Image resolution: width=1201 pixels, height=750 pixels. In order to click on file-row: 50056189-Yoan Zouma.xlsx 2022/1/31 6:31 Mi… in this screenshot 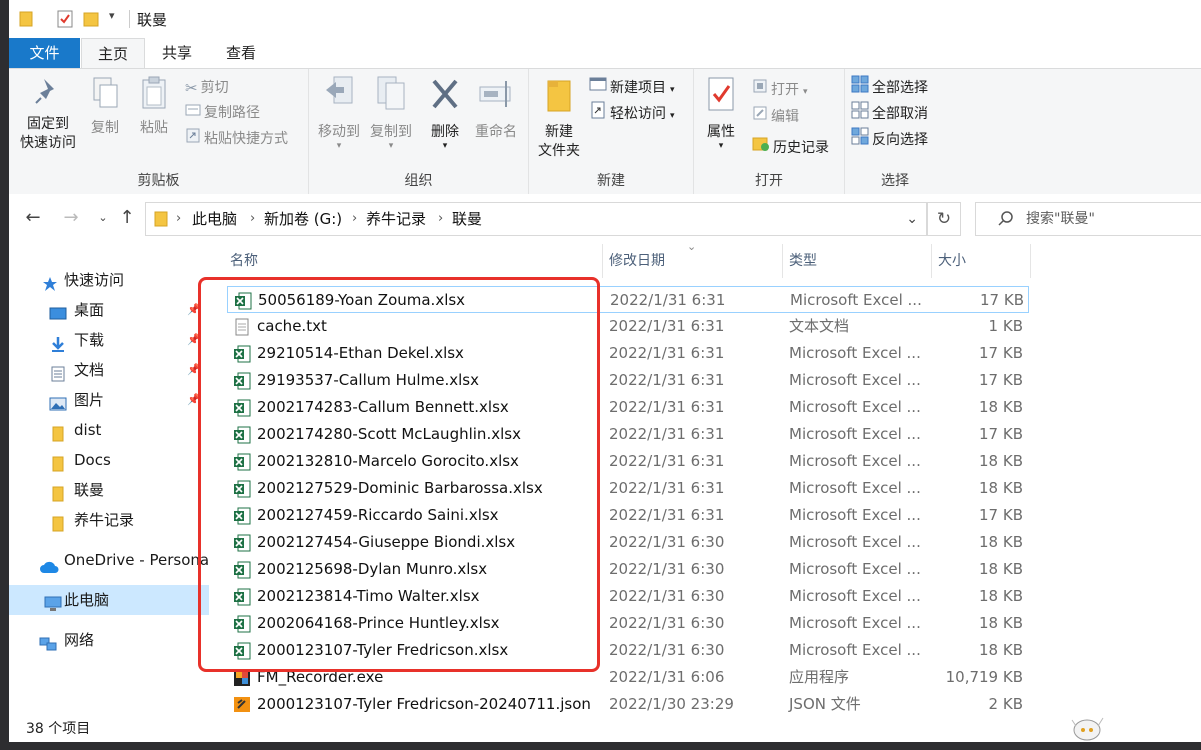, I will do `click(628, 299)`.